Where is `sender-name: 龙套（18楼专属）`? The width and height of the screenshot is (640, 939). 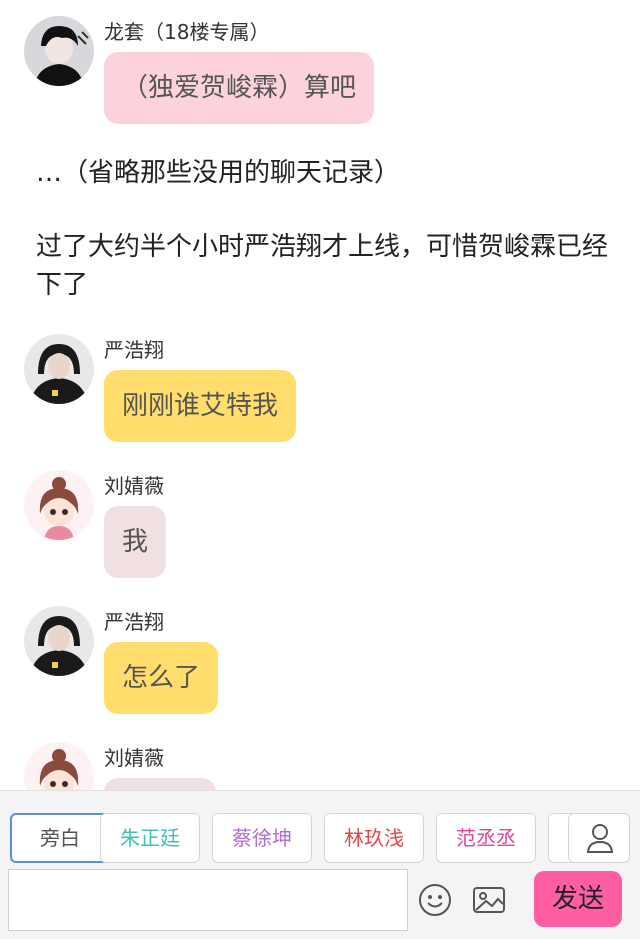 sender-name: 龙套（18楼专属） is located at coordinates (187, 32).